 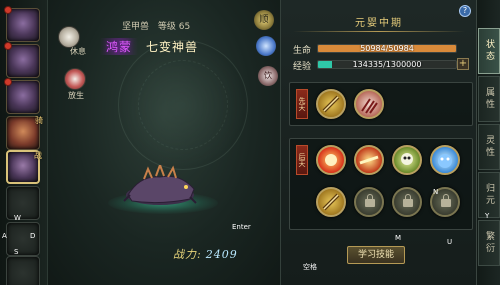 I want to click on exp-value: 134335/1300000, so click(x=387, y=64).